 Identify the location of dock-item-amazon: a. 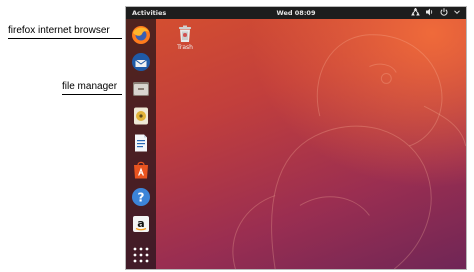
(141, 224).